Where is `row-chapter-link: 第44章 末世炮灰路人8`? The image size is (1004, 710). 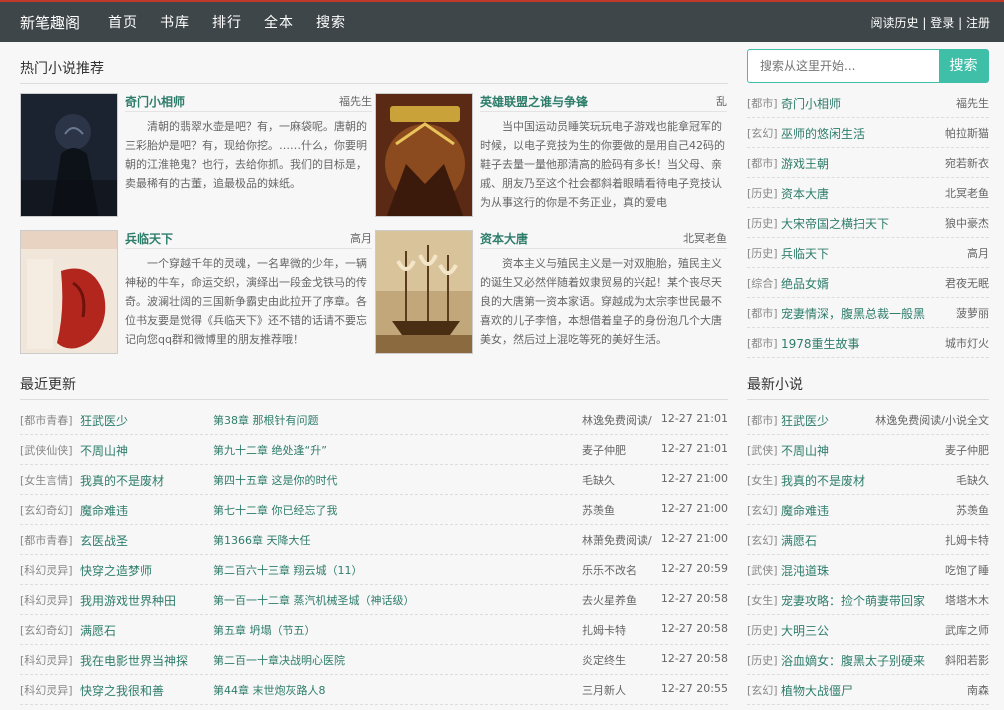 row-chapter-link: 第44章 末世炮灰路人8 is located at coordinates (269, 690).